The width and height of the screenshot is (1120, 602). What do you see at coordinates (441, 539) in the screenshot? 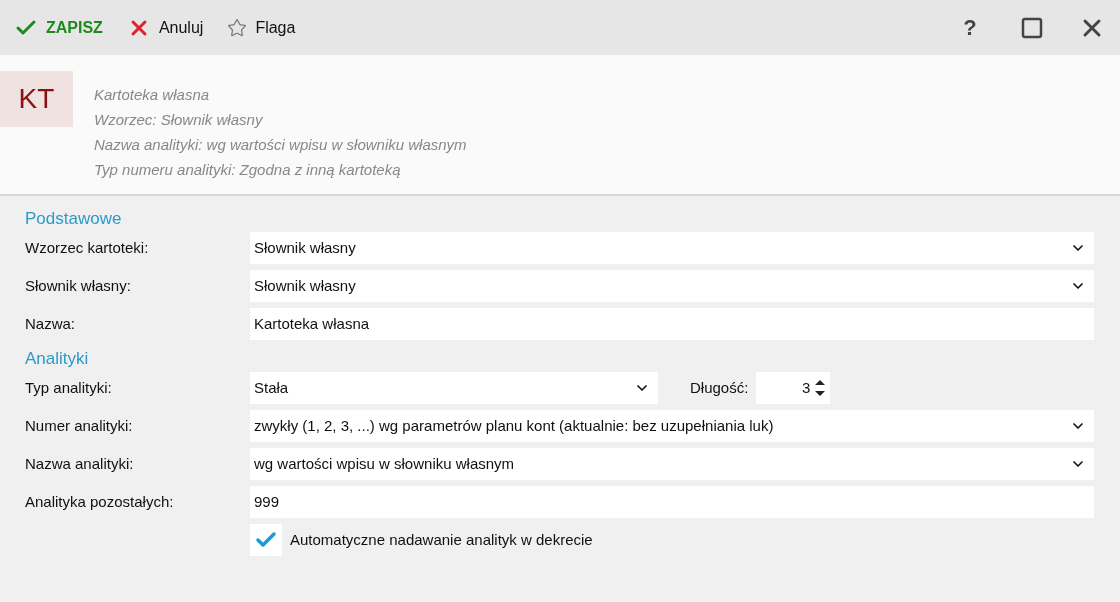
I see `checkbox-label: Automatyczne nadawanie analityk w dekrecie` at bounding box center [441, 539].